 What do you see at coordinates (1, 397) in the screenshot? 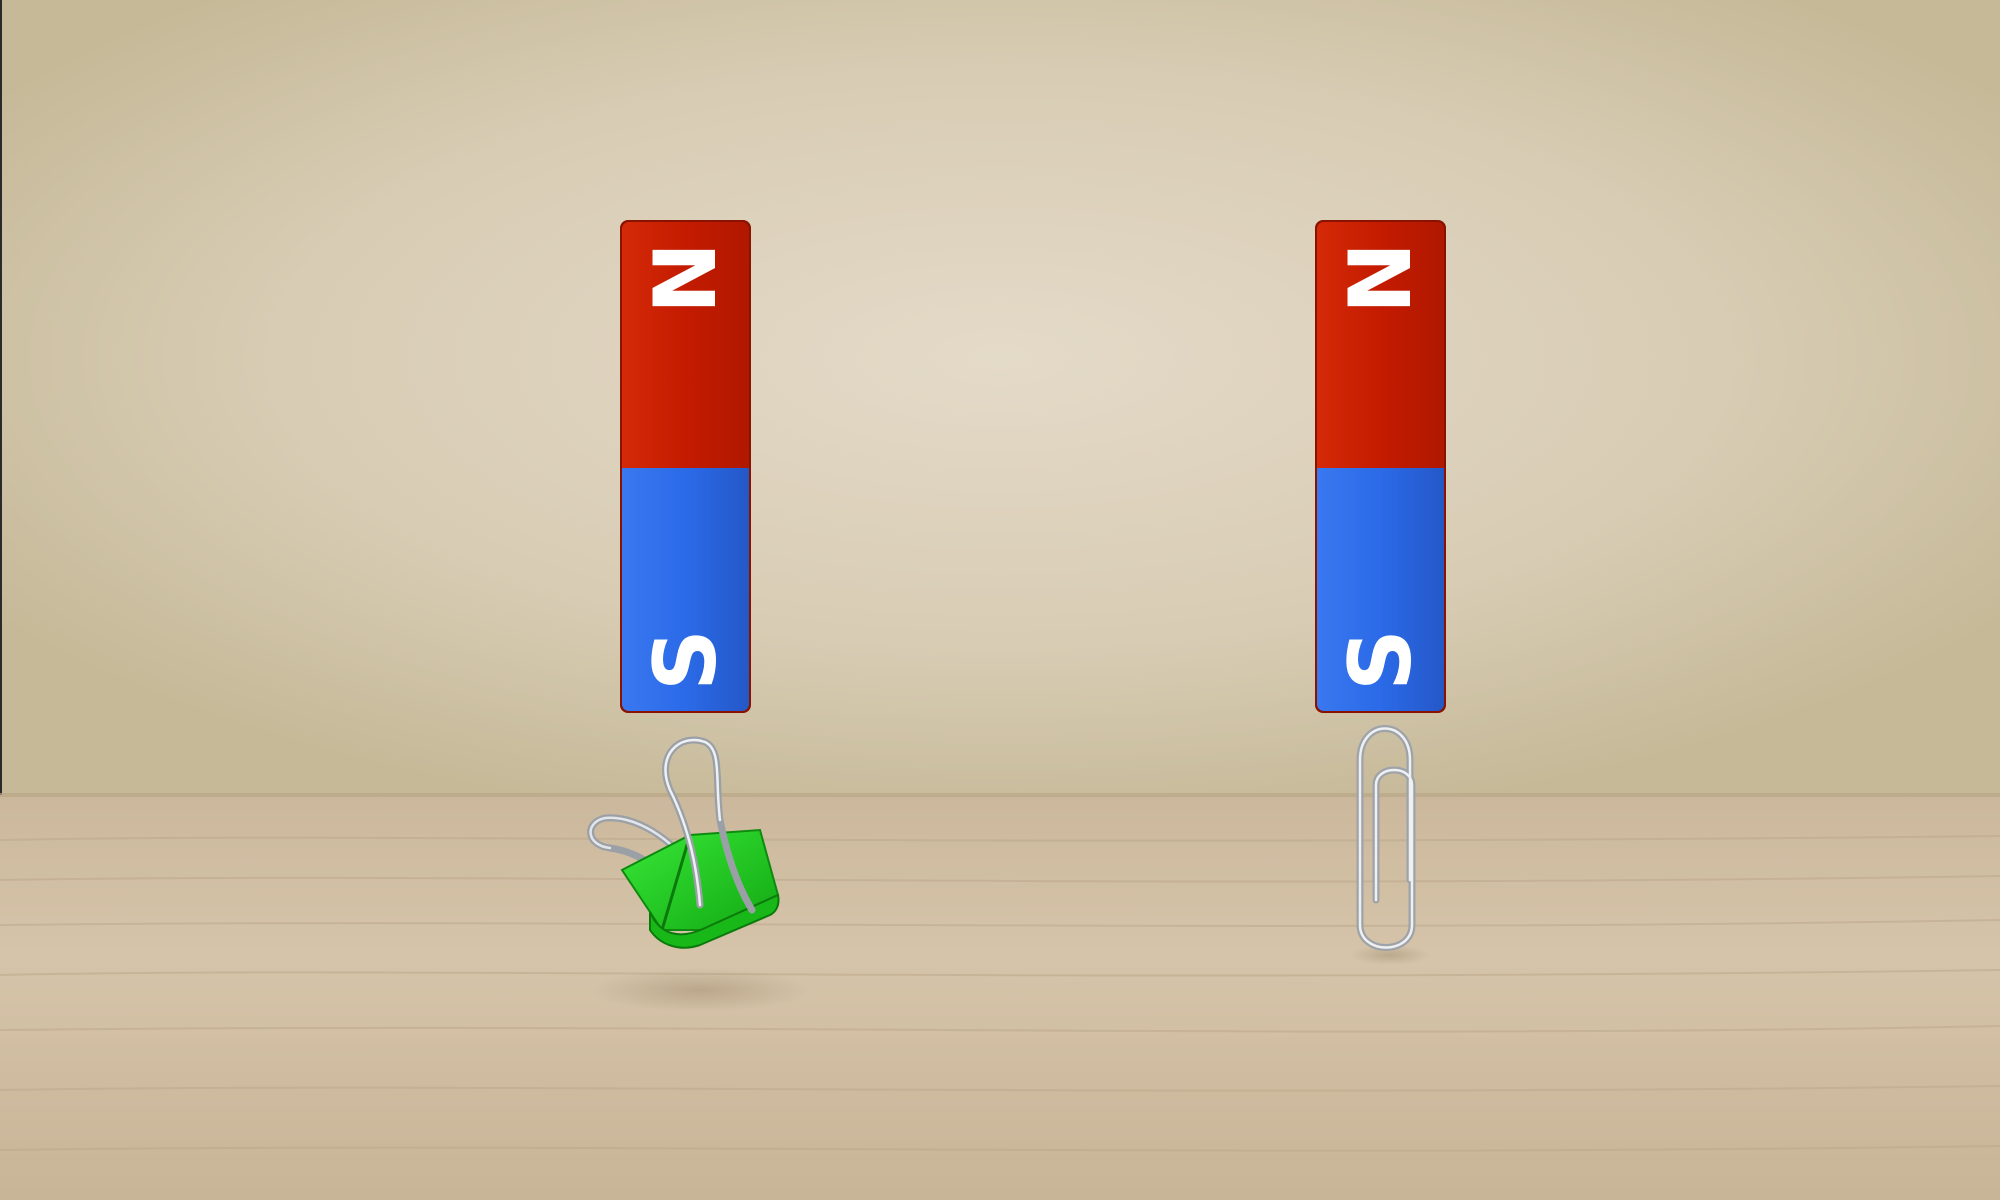
I see `wall-left-edge` at bounding box center [1, 397].